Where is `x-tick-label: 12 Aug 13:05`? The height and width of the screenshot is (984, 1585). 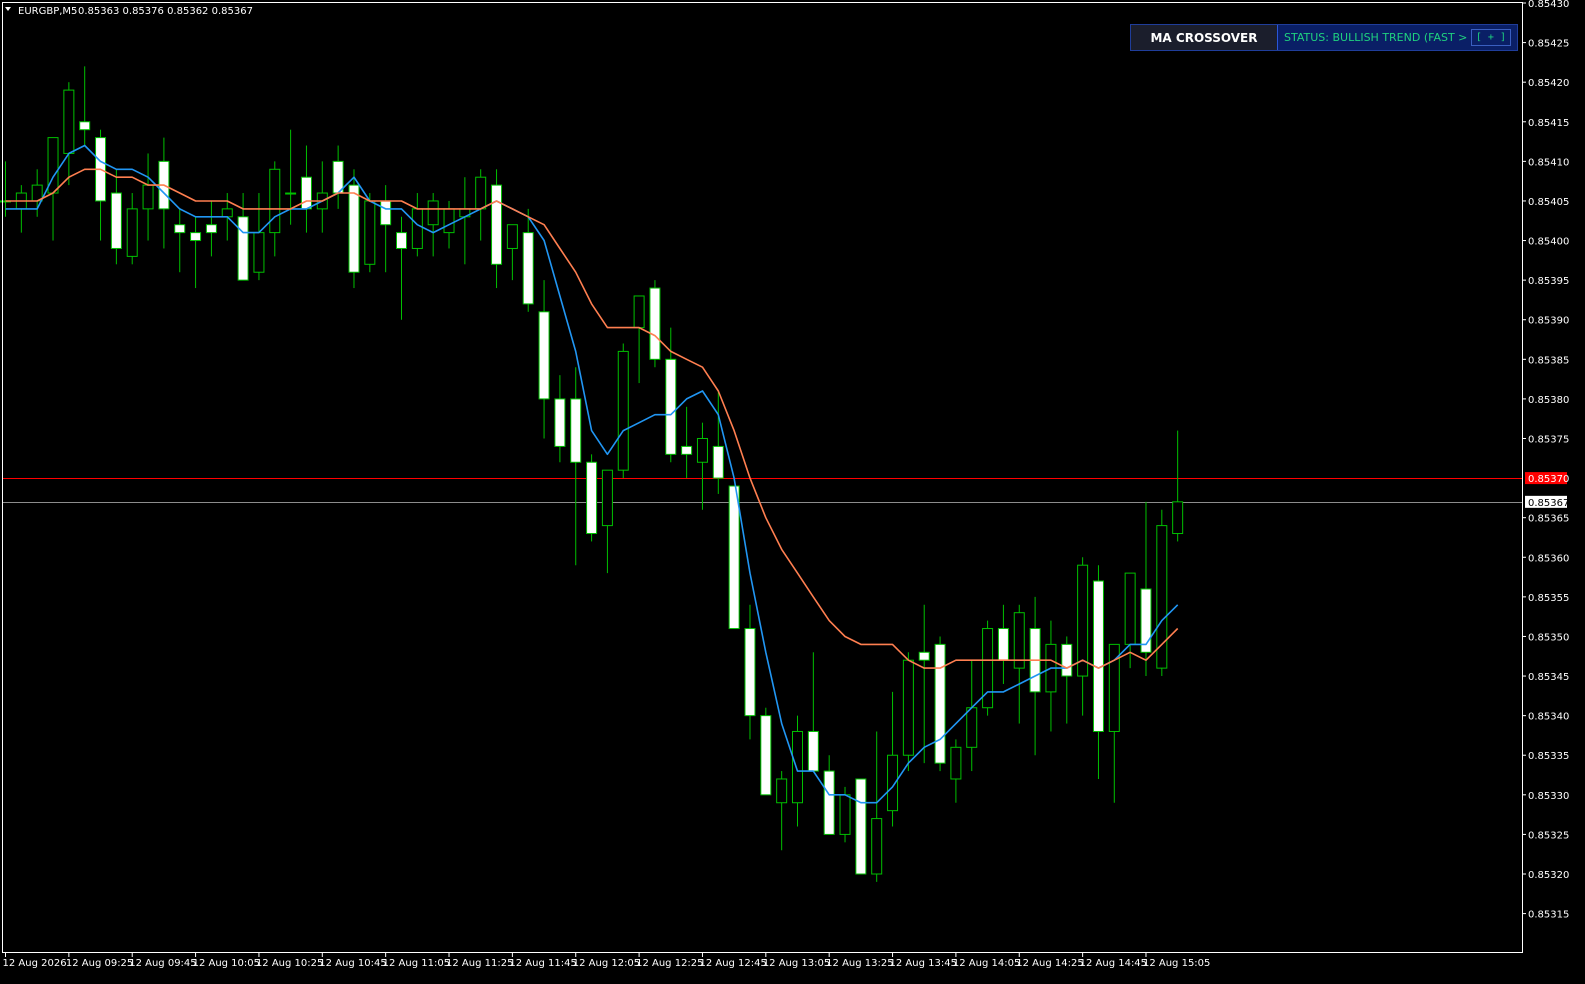 x-tick-label: 12 Aug 13:05 is located at coordinates (796, 963).